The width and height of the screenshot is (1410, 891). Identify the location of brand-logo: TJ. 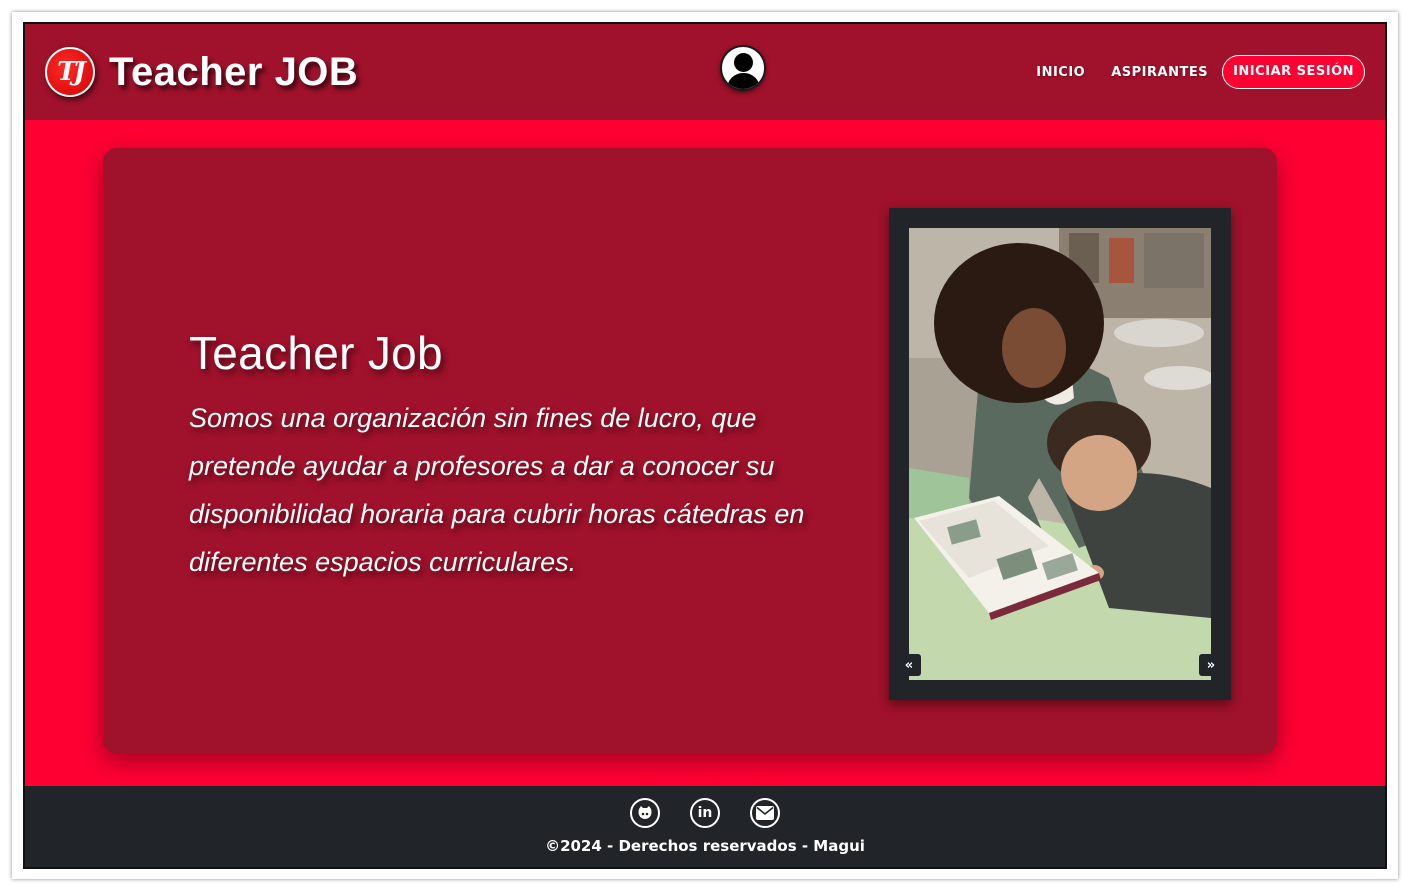
(70, 72).